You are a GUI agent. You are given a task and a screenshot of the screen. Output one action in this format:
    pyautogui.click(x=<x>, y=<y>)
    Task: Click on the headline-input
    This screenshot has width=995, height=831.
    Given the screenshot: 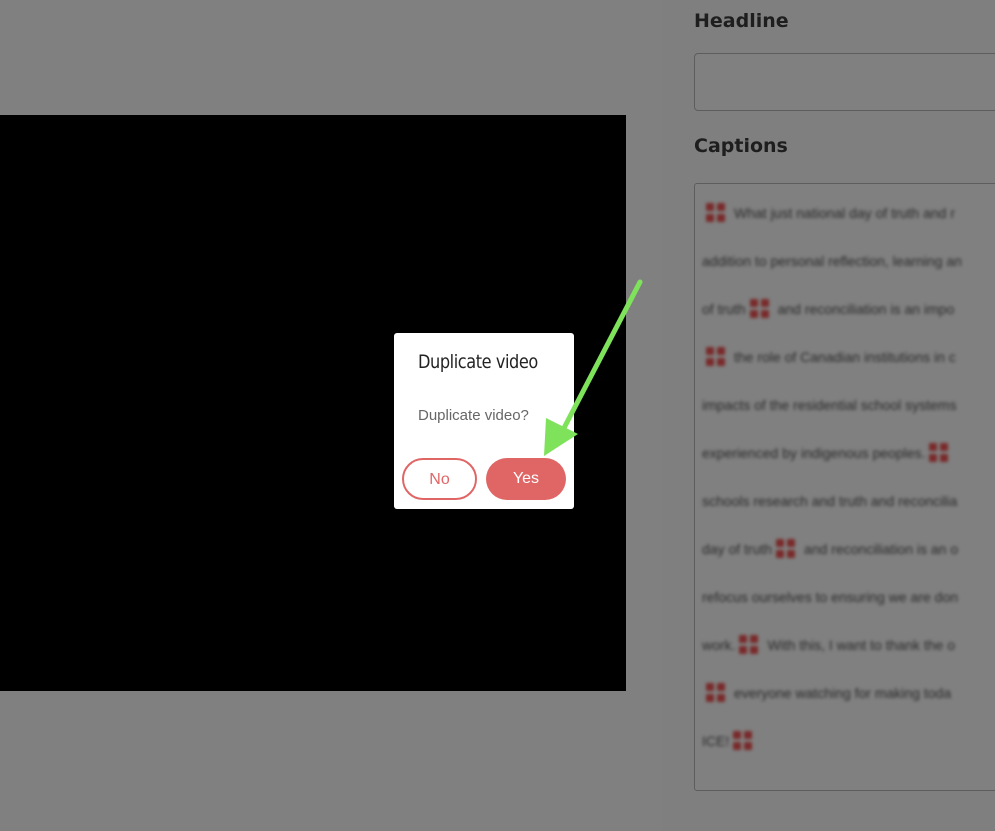 What is the action you would take?
    pyautogui.click(x=844, y=82)
    